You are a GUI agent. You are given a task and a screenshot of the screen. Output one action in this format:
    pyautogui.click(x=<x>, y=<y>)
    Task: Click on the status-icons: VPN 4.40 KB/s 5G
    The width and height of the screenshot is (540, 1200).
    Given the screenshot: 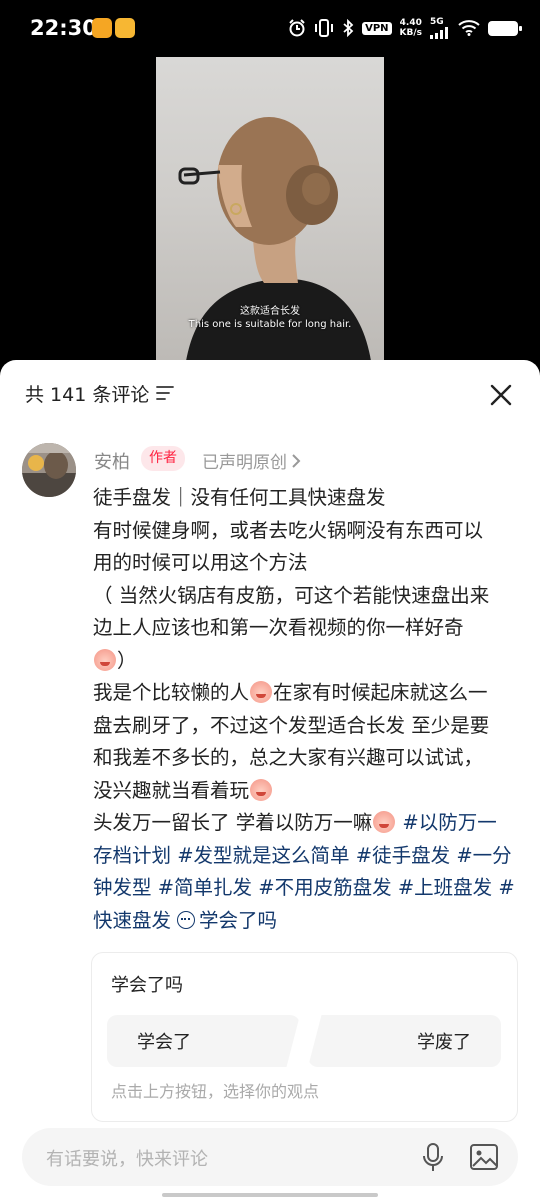 What is the action you would take?
    pyautogui.click(x=405, y=28)
    